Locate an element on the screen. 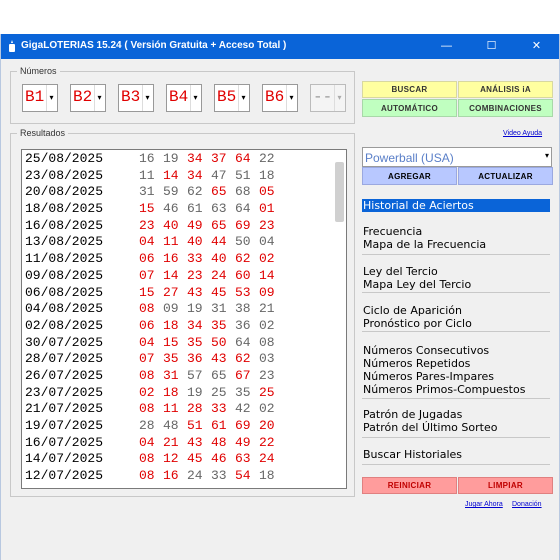 This screenshot has width=560, height=560. ball-select-b1: B1 ▾ is located at coordinates (40, 98).